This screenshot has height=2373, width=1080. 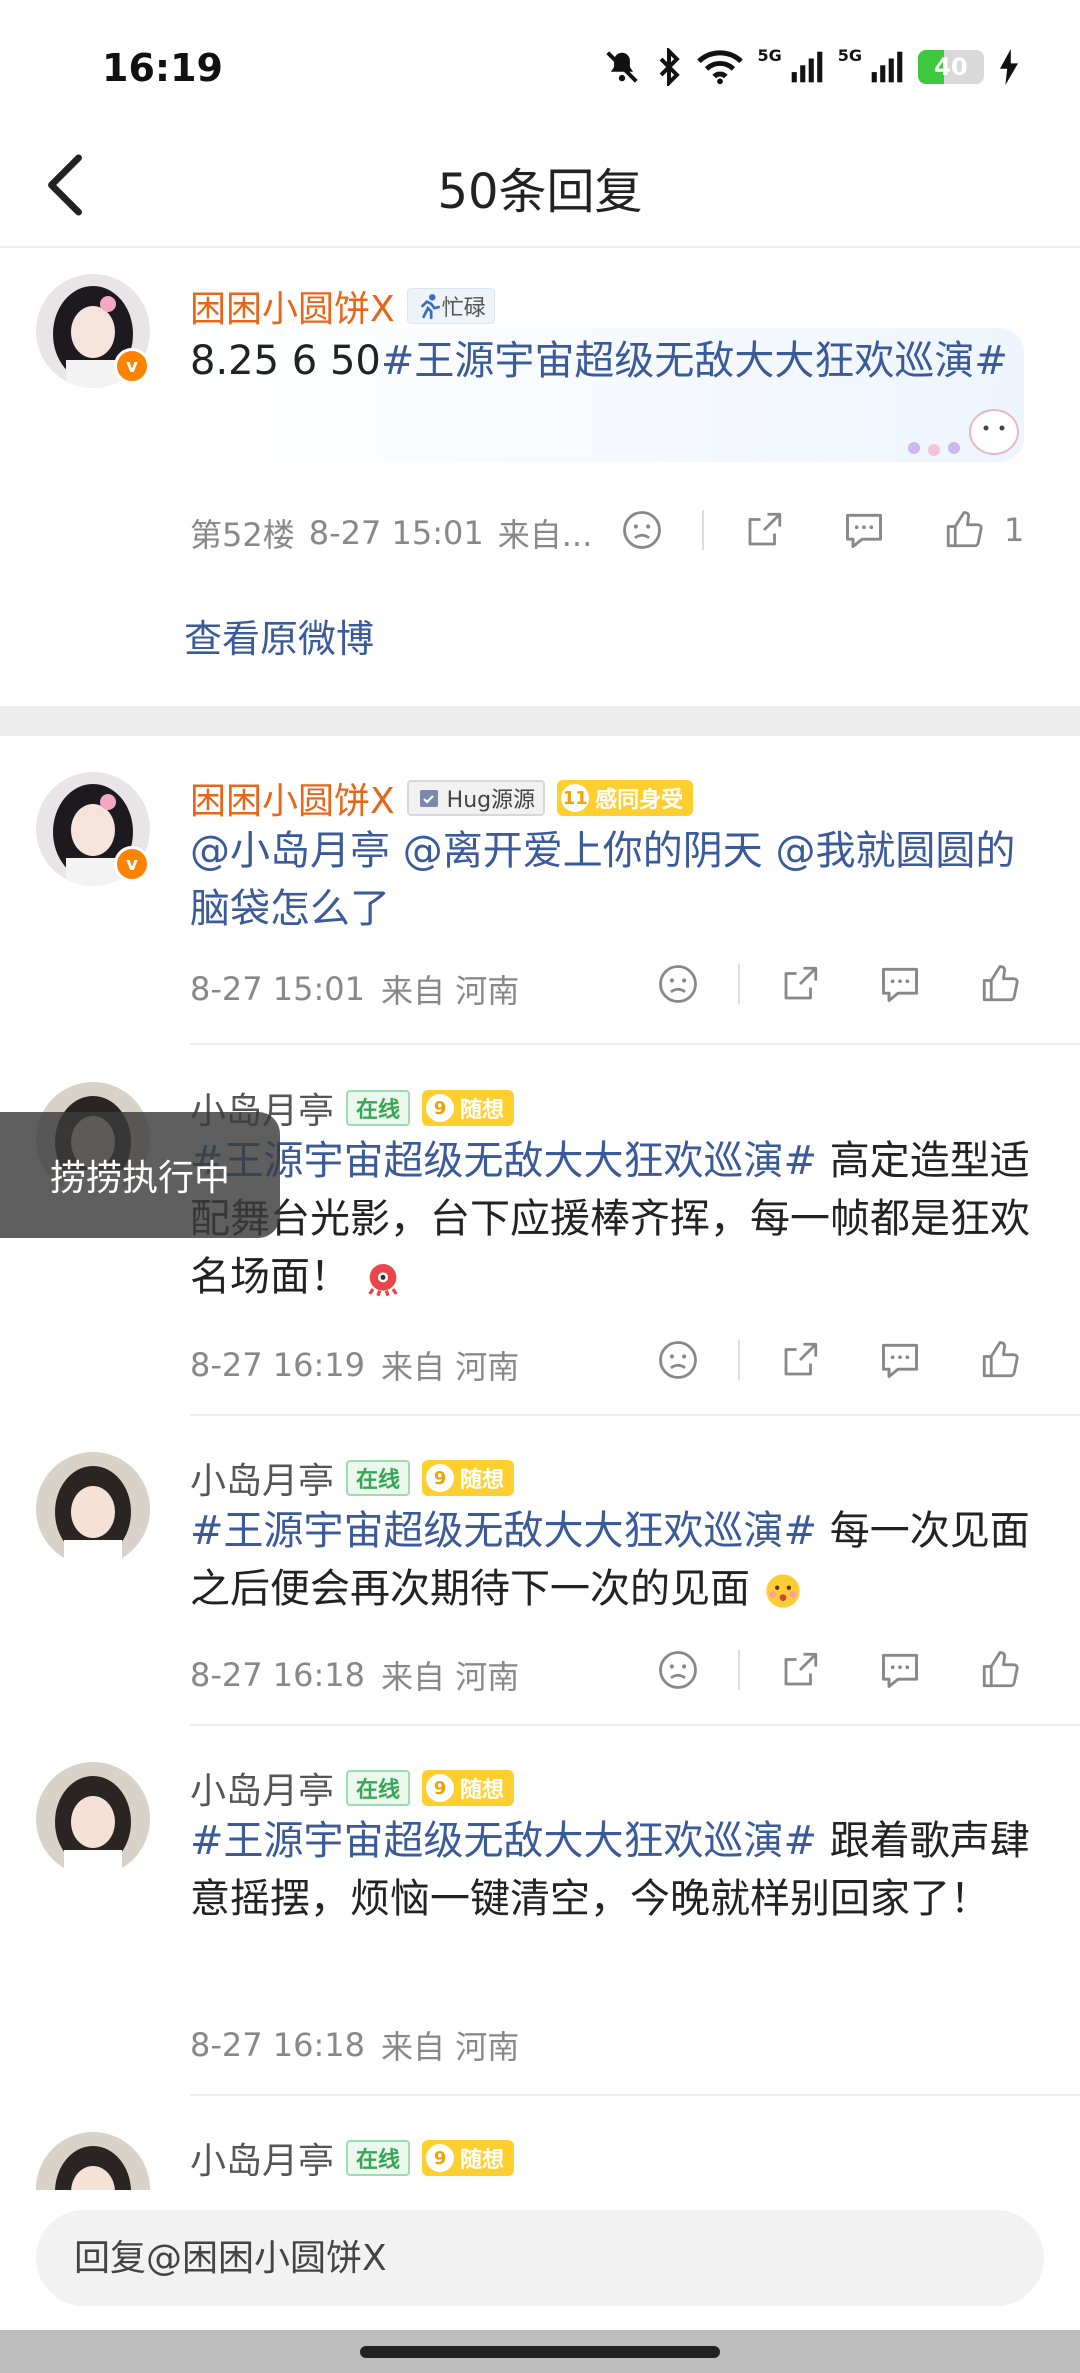 What do you see at coordinates (625, 798) in the screenshot?
I see `level-badge: 11 感同身受` at bounding box center [625, 798].